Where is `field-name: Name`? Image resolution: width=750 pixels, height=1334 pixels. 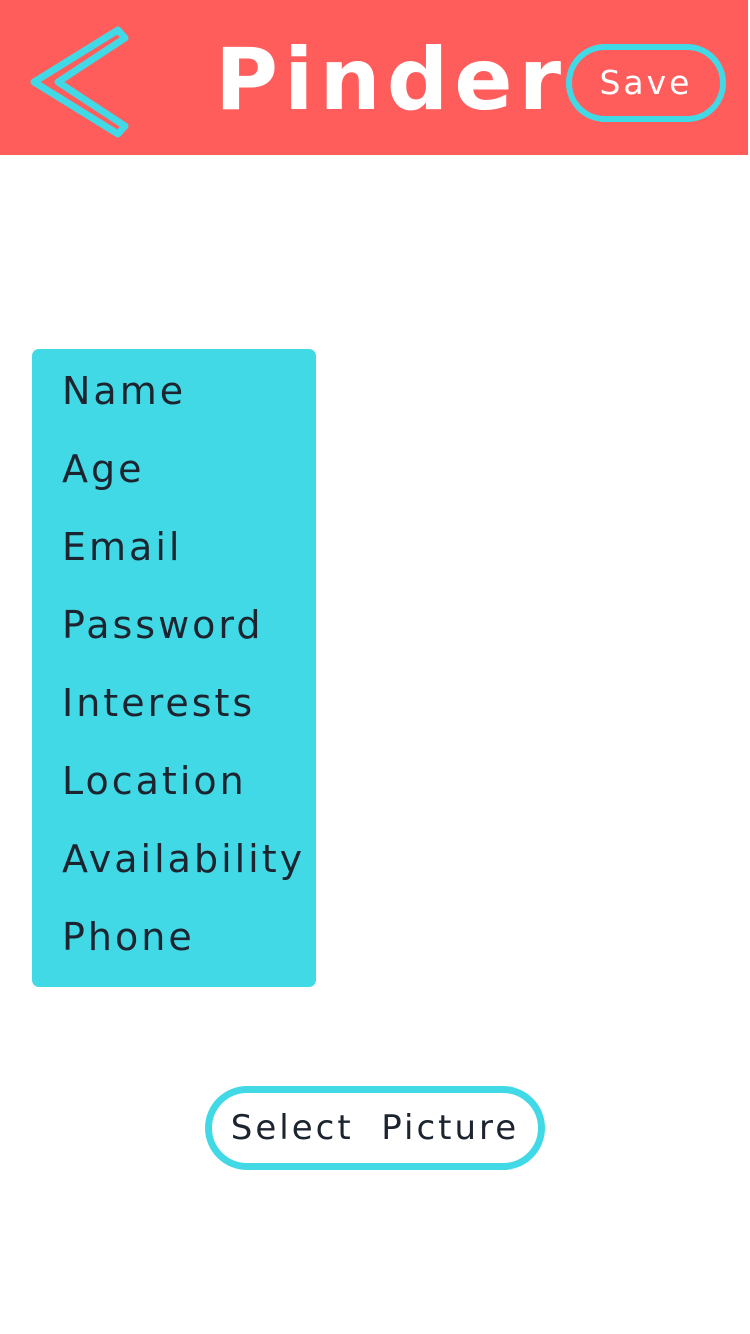
field-name: Name is located at coordinates (124, 391).